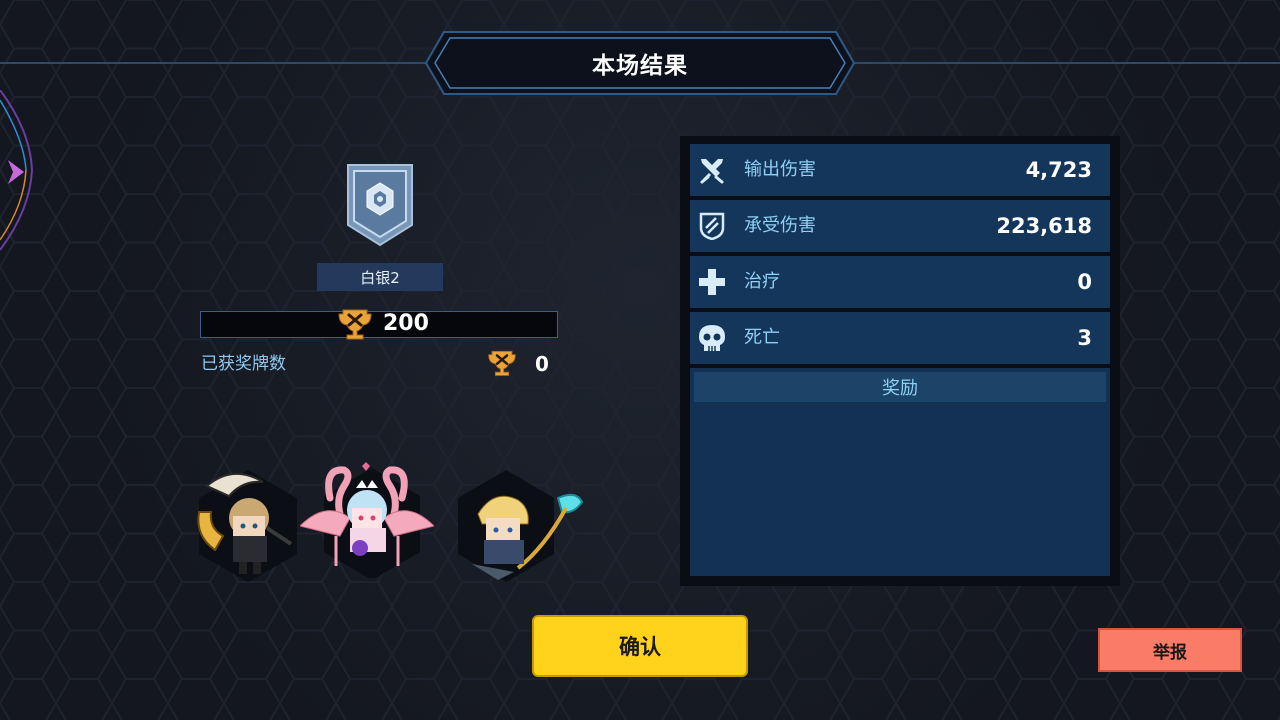 The image size is (1280, 720). What do you see at coordinates (900, 472) in the screenshot?
I see `rewards-box: 奖励` at bounding box center [900, 472].